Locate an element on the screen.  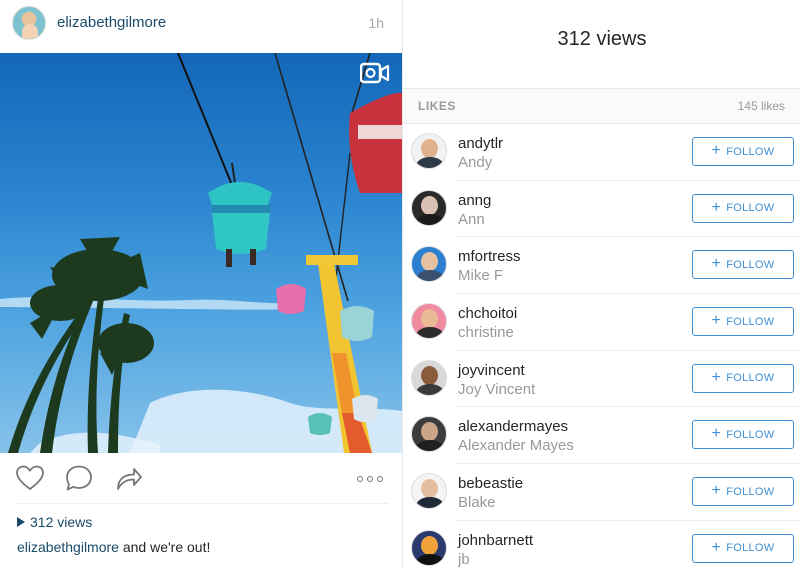
user-username: mfortress is located at coordinates (489, 256).